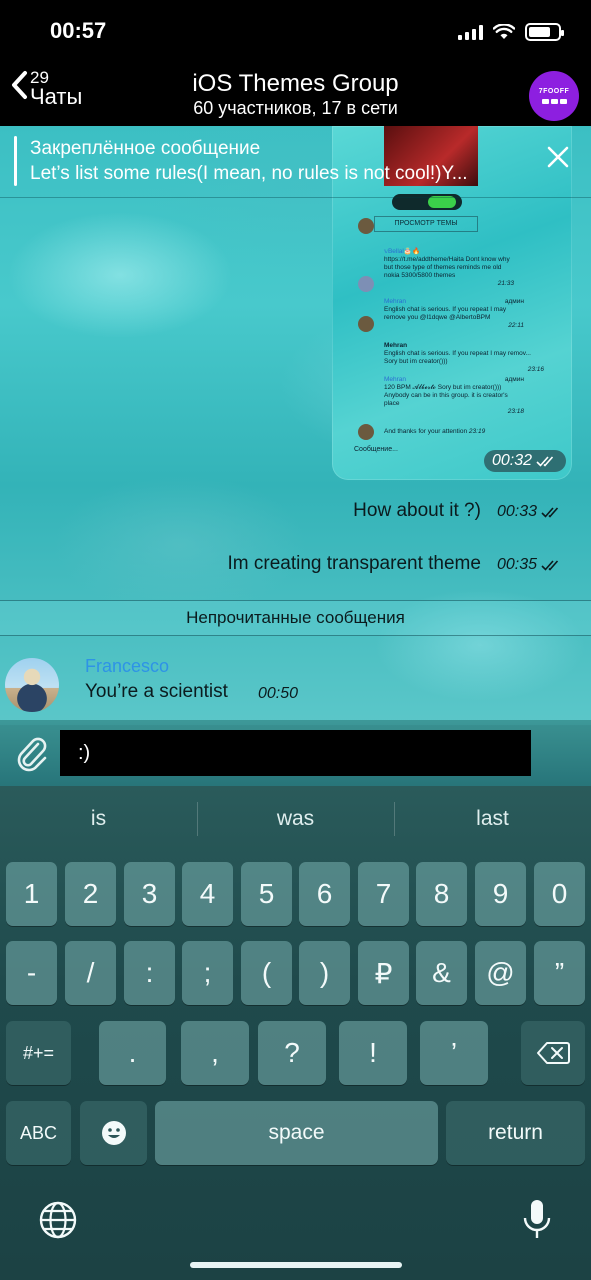  I want to click on pinned-title: Закреплённое сообщение, so click(145, 148).